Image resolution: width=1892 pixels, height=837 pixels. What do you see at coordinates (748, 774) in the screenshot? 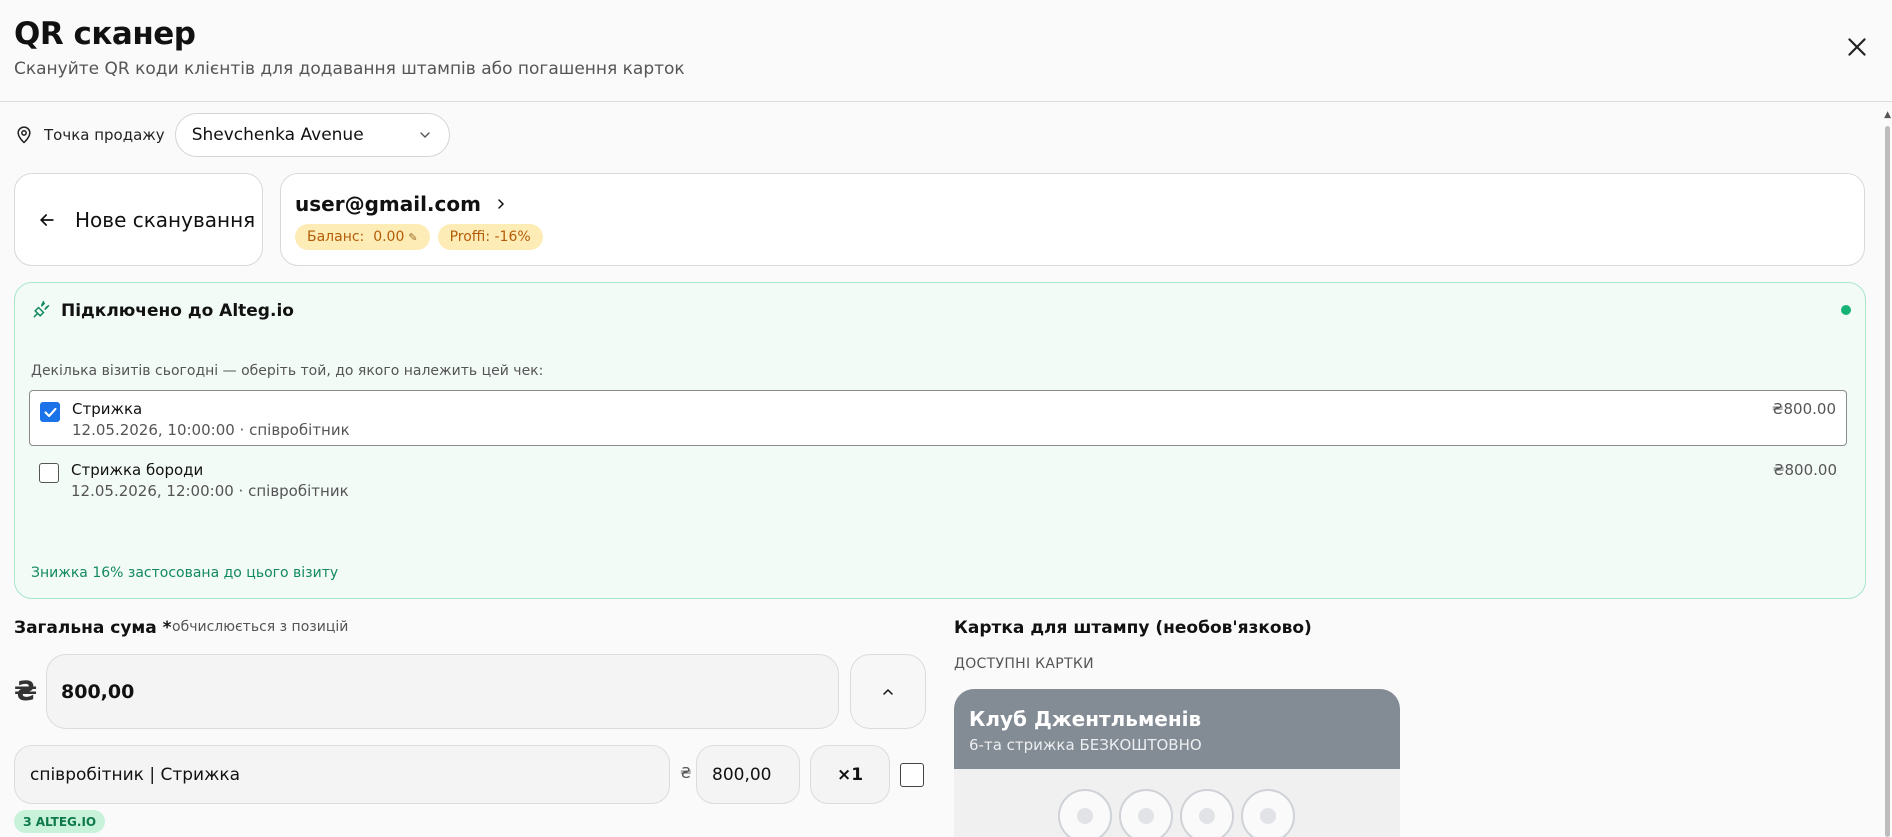
I see `line-item-price-input` at bounding box center [748, 774].